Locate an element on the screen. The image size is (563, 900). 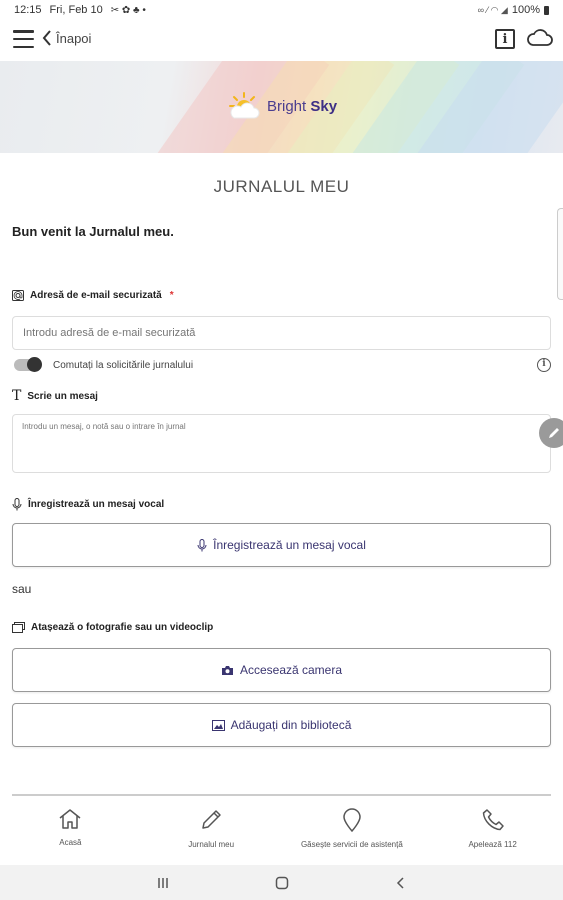
logo-text: Bright Sky is located at coordinates (302, 106).